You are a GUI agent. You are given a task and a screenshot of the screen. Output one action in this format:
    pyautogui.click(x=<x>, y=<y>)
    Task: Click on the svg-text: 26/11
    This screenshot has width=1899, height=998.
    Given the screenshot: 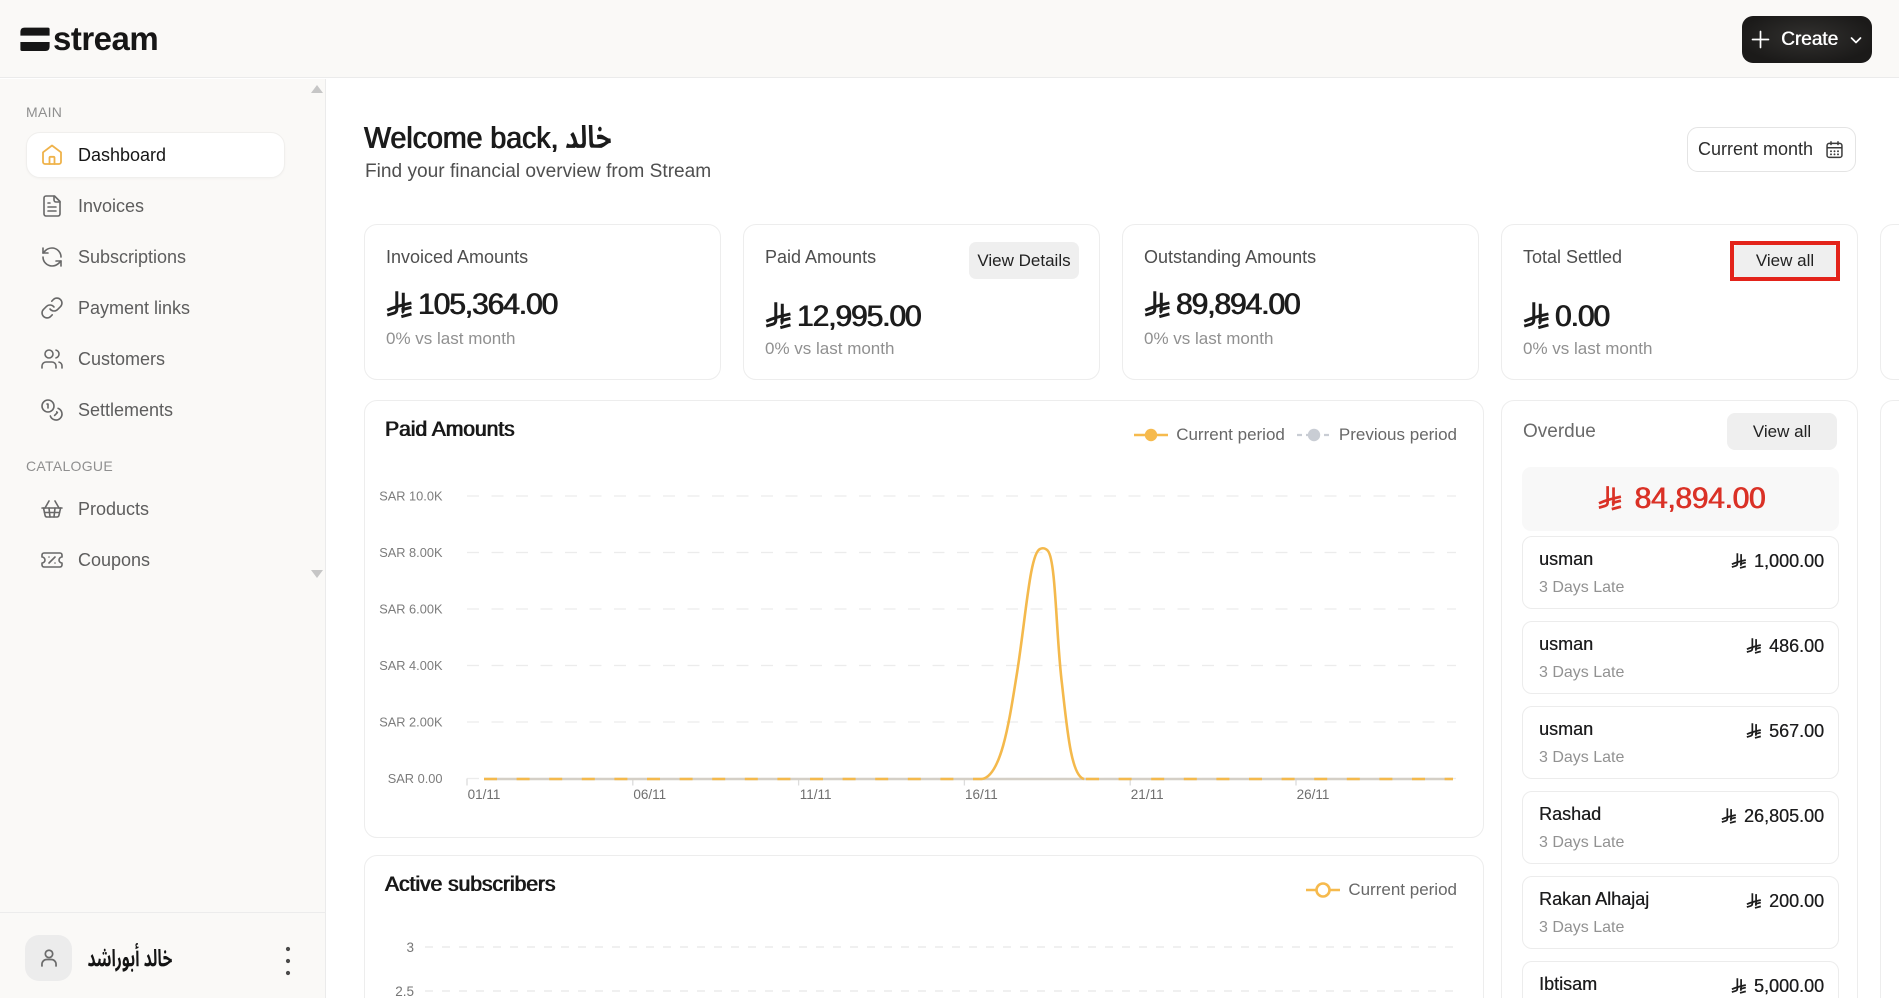 What is the action you would take?
    pyautogui.click(x=1313, y=794)
    